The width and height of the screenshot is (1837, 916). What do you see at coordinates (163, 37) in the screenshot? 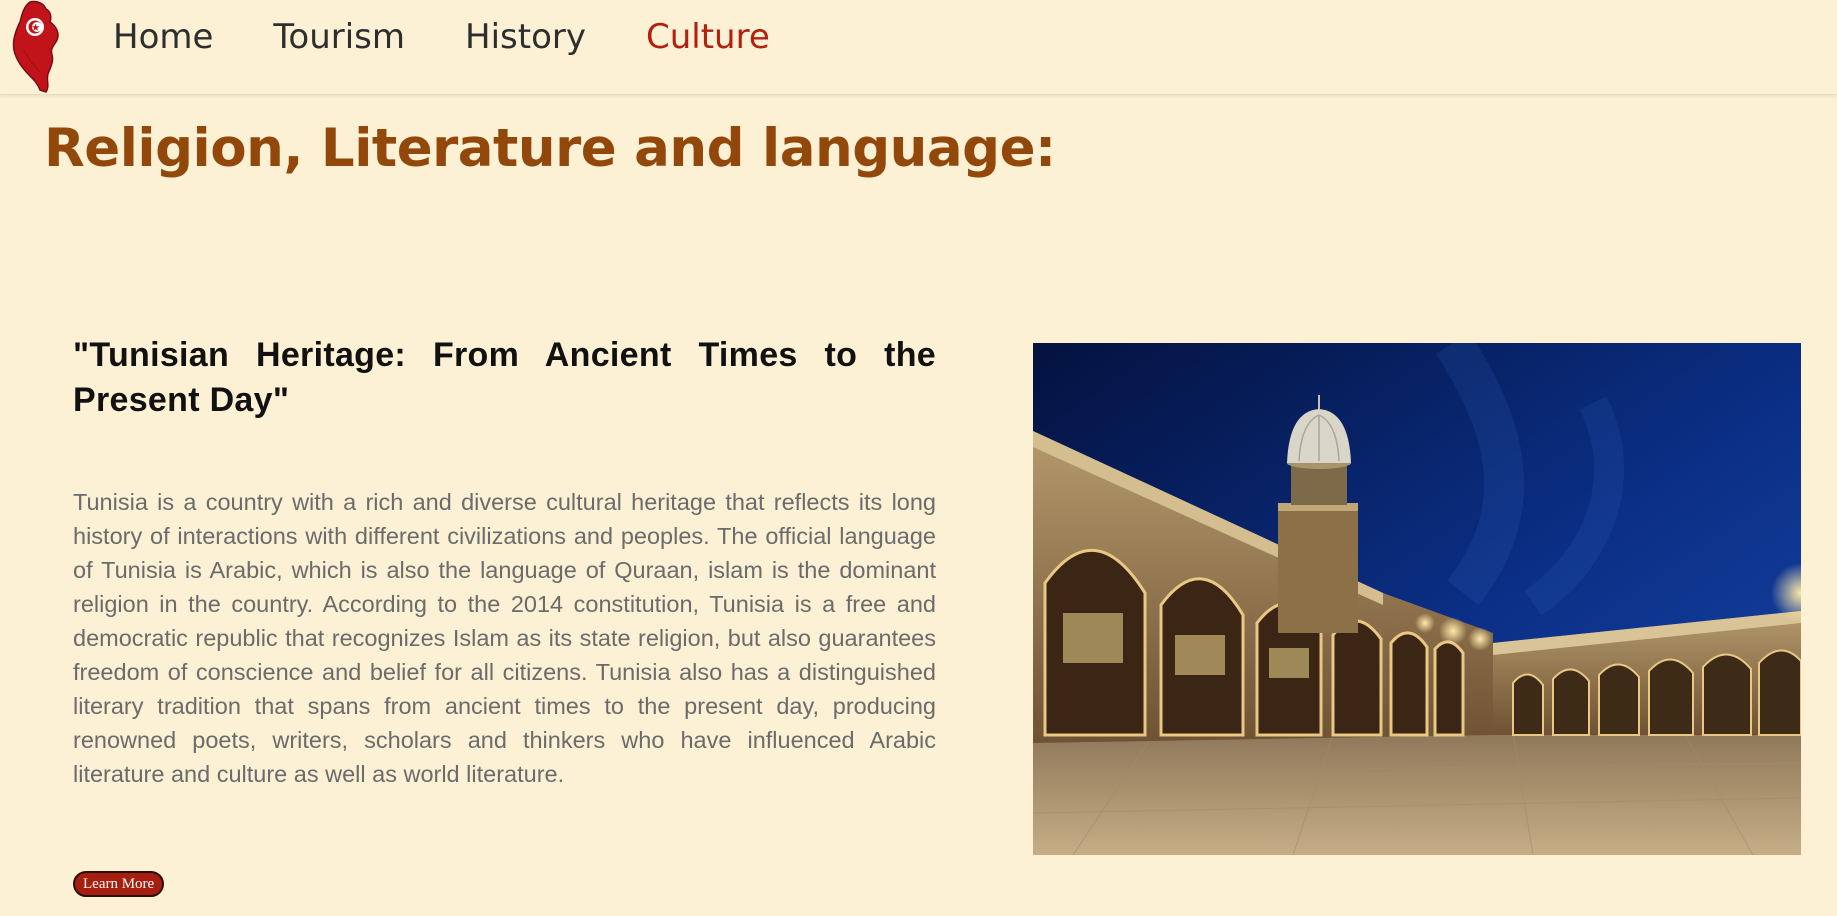
I see `nav-home-link: Home` at bounding box center [163, 37].